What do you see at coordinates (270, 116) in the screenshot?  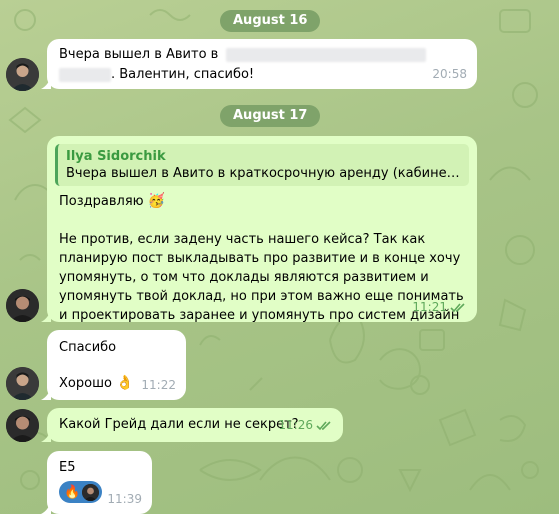 I see `date-separator: August 17` at bounding box center [270, 116].